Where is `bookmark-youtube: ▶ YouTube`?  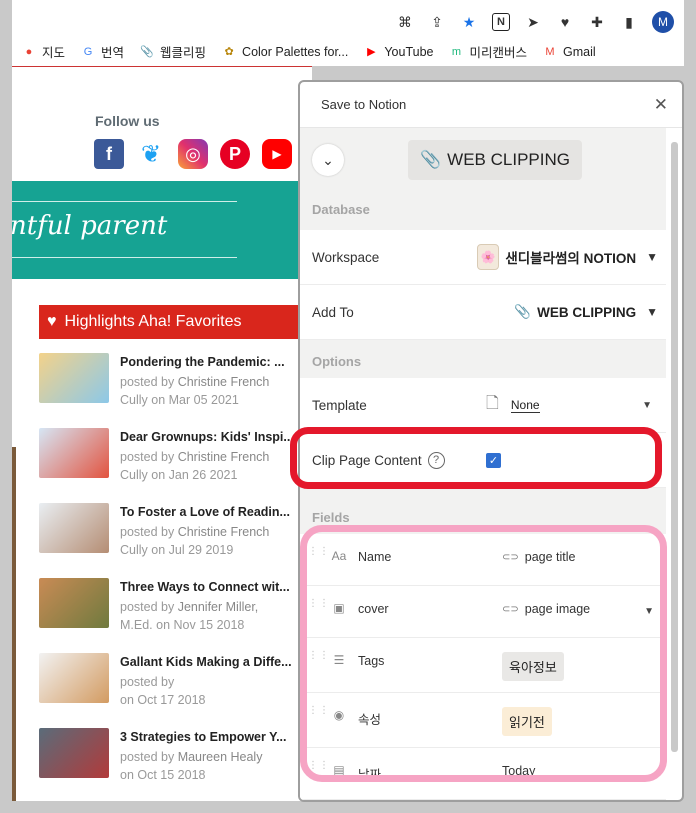
bookmark-youtube: ▶ YouTube is located at coordinates (398, 52).